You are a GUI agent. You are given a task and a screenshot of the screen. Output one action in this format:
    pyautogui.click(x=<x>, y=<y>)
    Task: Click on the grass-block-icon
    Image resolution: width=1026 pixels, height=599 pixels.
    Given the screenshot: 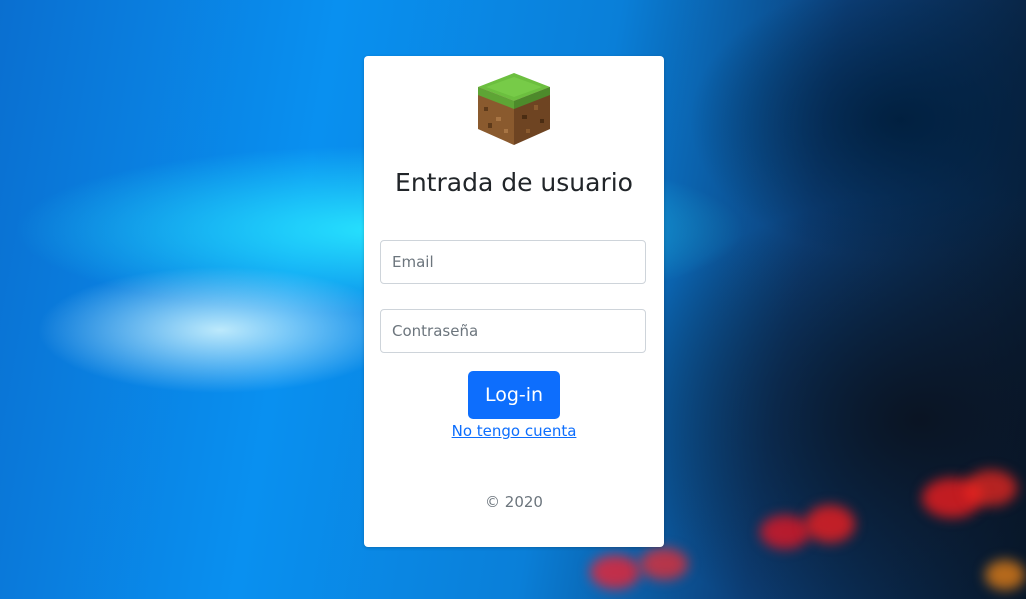 What is the action you would take?
    pyautogui.click(x=514, y=109)
    